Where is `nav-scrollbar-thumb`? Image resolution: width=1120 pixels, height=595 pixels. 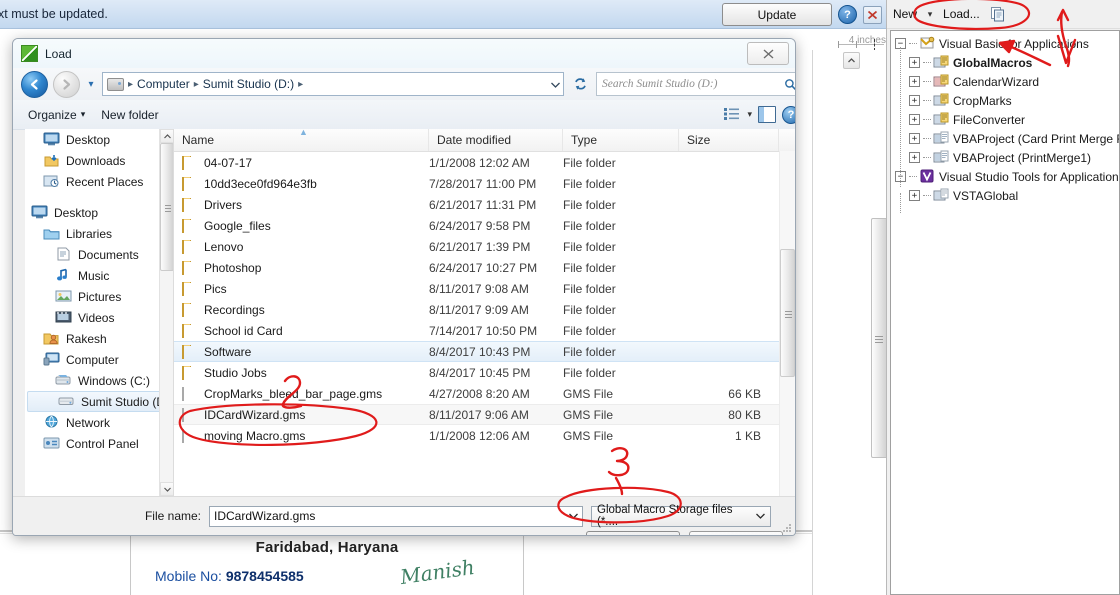 nav-scrollbar-thumb is located at coordinates (167, 207).